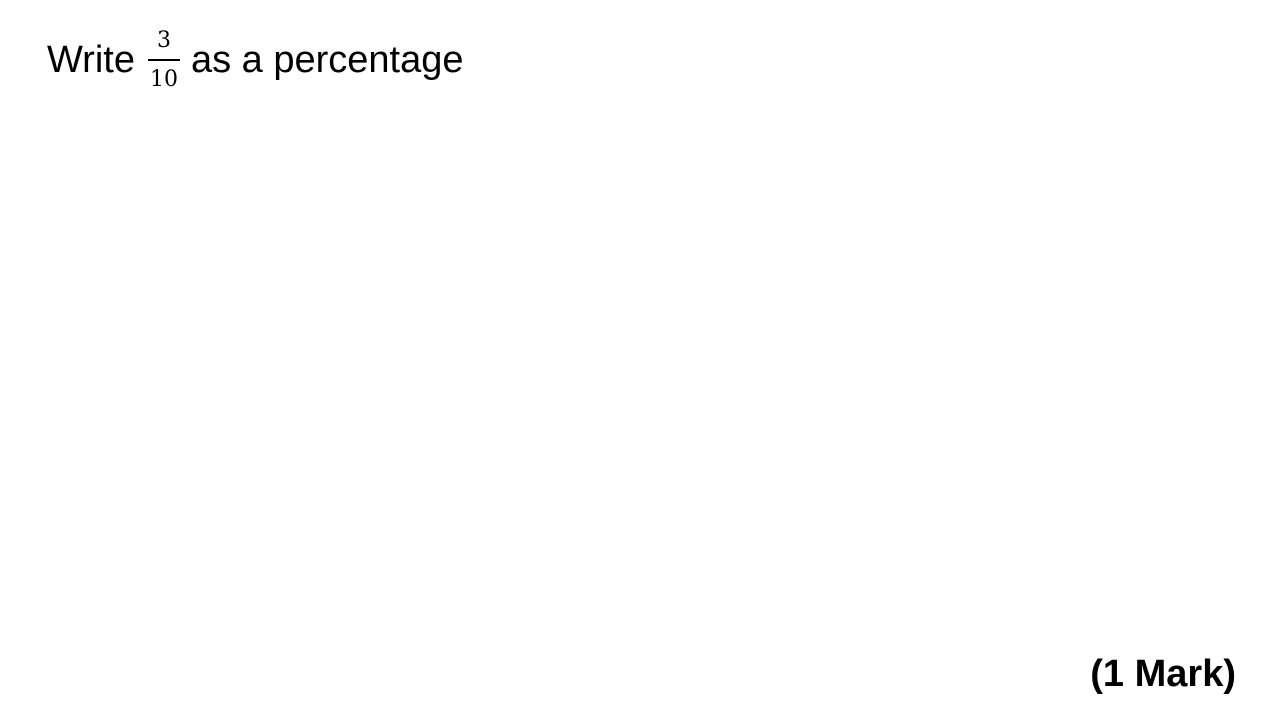 This screenshot has width=1280, height=720. What do you see at coordinates (164, 59) in the screenshot?
I see `fraction: 3 10` at bounding box center [164, 59].